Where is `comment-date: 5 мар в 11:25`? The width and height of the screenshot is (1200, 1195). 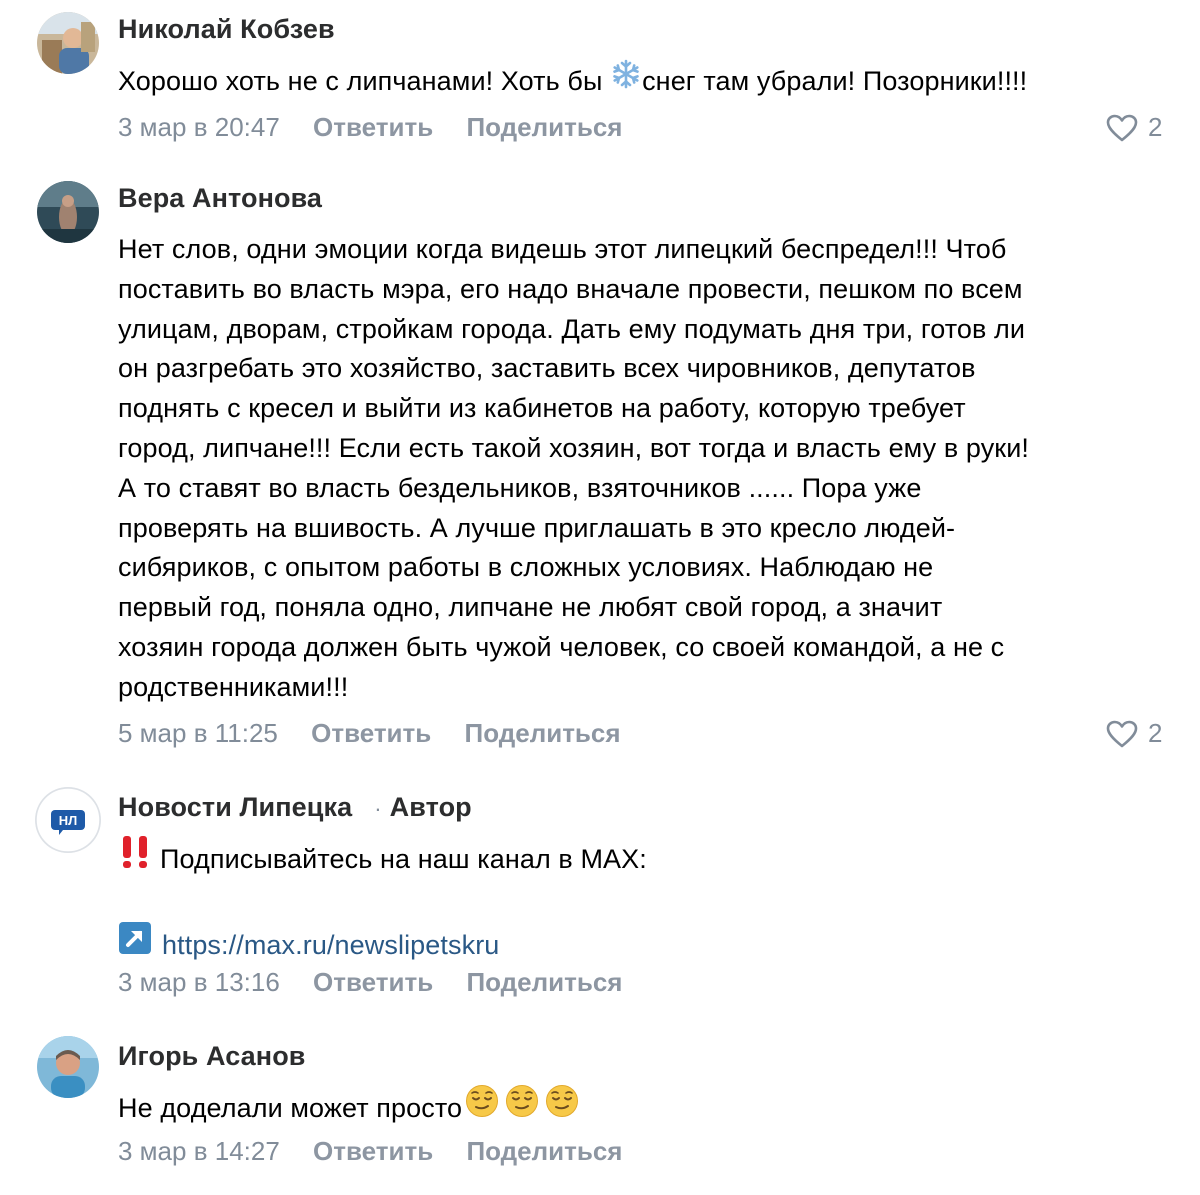
comment-date: 5 мар в 11:25 is located at coordinates (198, 733).